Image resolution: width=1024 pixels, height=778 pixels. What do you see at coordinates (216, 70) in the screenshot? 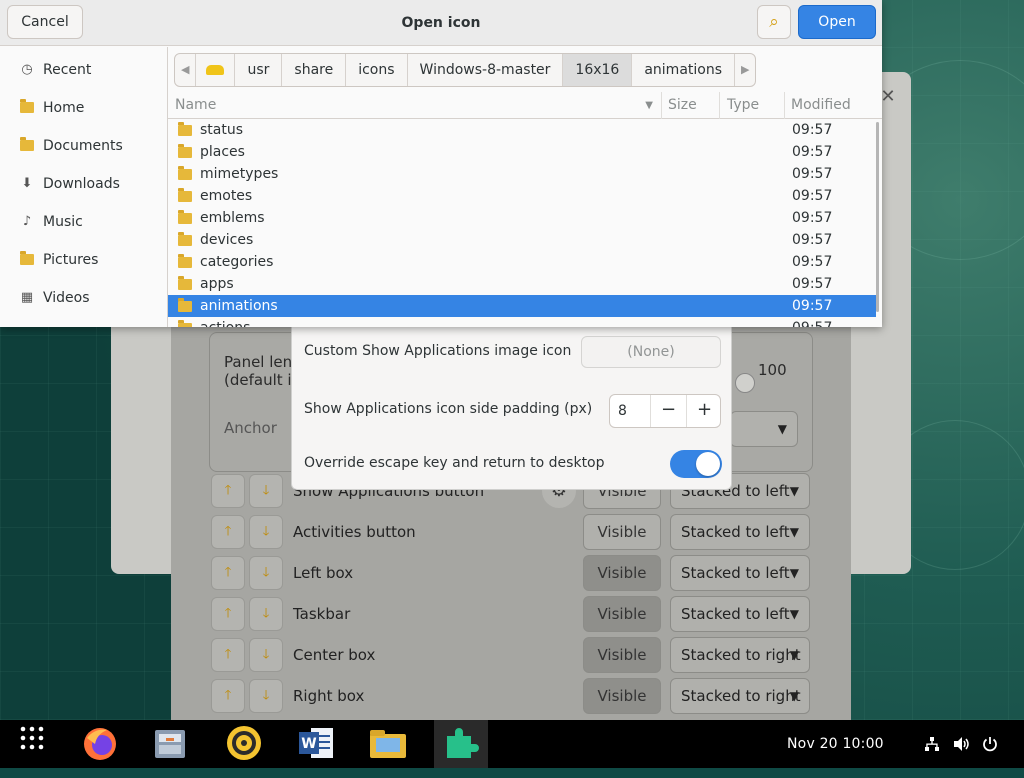
I see `path-root-button` at bounding box center [216, 70].